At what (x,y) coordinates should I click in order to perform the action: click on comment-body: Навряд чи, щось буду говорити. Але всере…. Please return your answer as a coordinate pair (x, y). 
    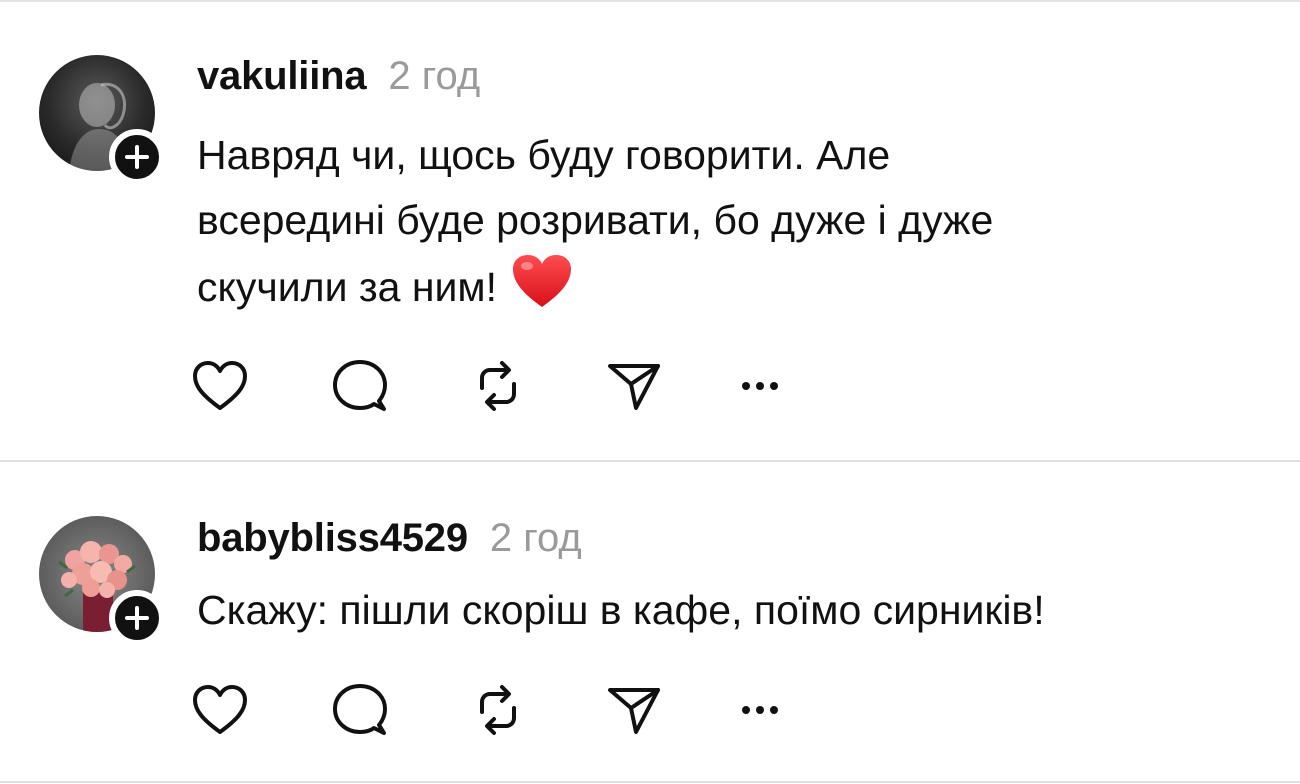
    Looking at the image, I should click on (595, 221).